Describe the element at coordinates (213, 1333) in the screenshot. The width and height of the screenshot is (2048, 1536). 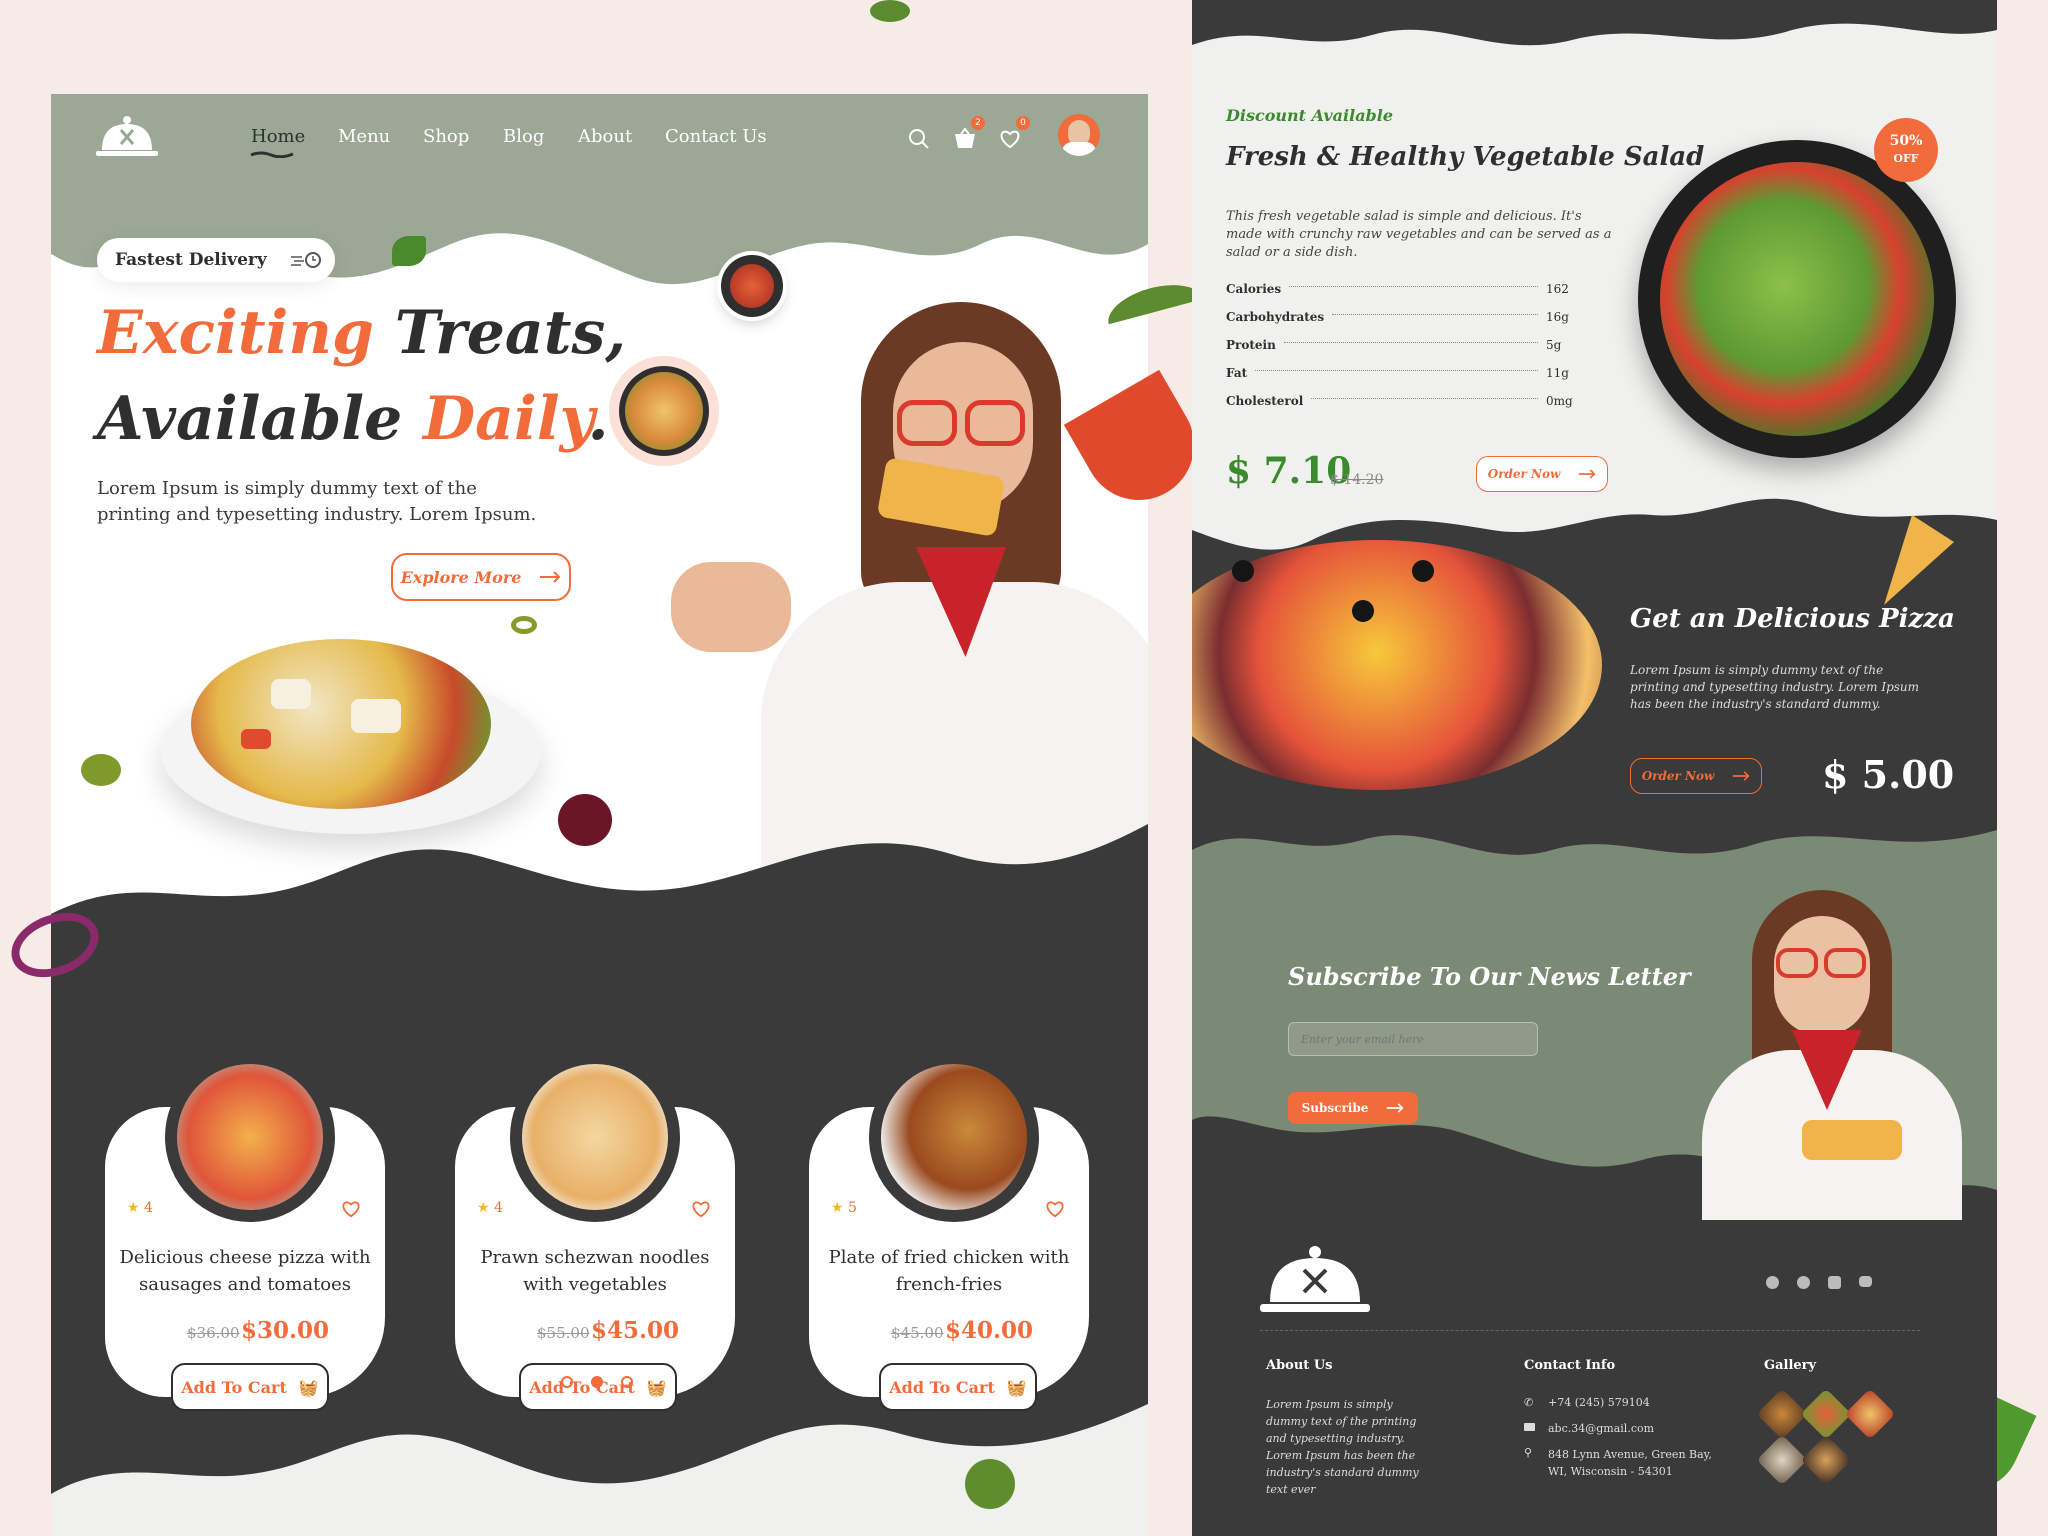
I see `old-price: $36.00` at that location.